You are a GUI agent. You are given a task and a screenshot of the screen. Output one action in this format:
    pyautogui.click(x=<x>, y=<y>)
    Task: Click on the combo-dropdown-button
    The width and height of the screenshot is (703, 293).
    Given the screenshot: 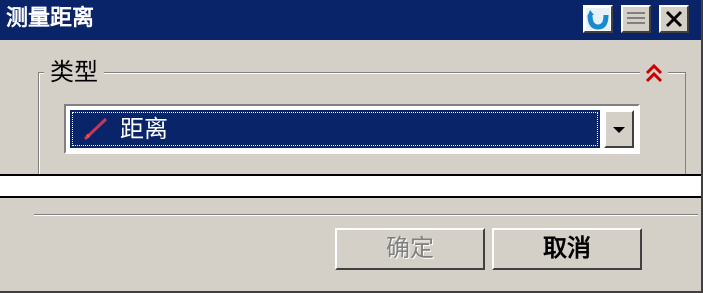 What is the action you would take?
    pyautogui.click(x=619, y=129)
    